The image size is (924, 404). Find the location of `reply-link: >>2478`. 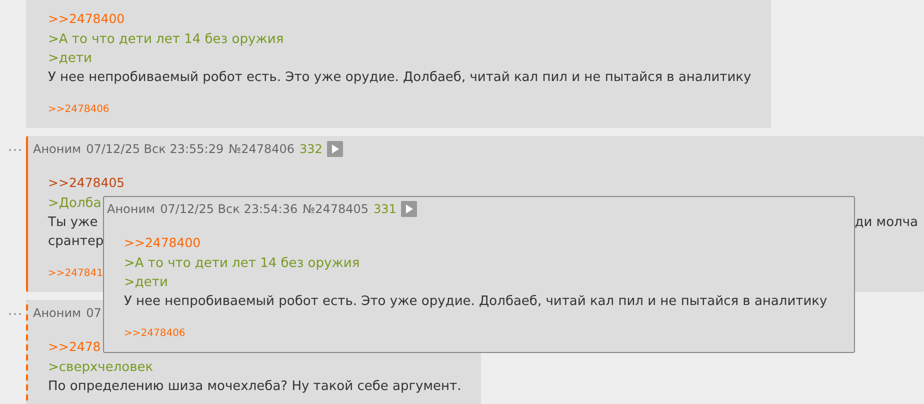

reply-link: >>2478 is located at coordinates (74, 347).